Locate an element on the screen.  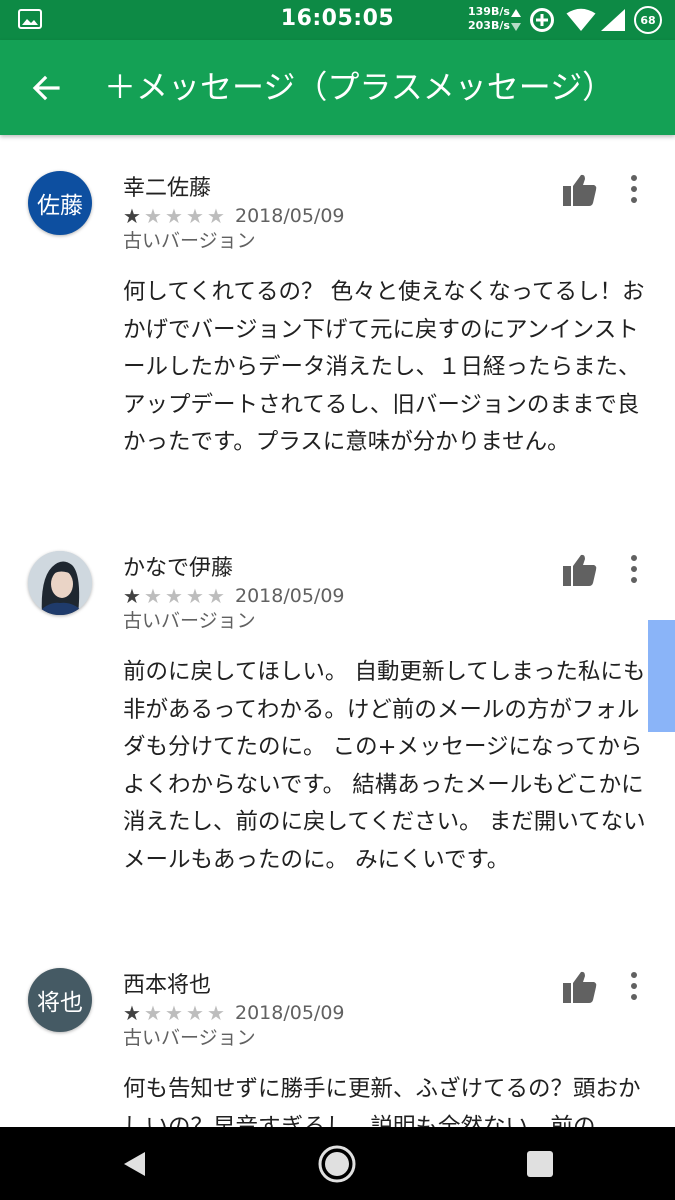
back-triangle-icon is located at coordinates (134, 1163).